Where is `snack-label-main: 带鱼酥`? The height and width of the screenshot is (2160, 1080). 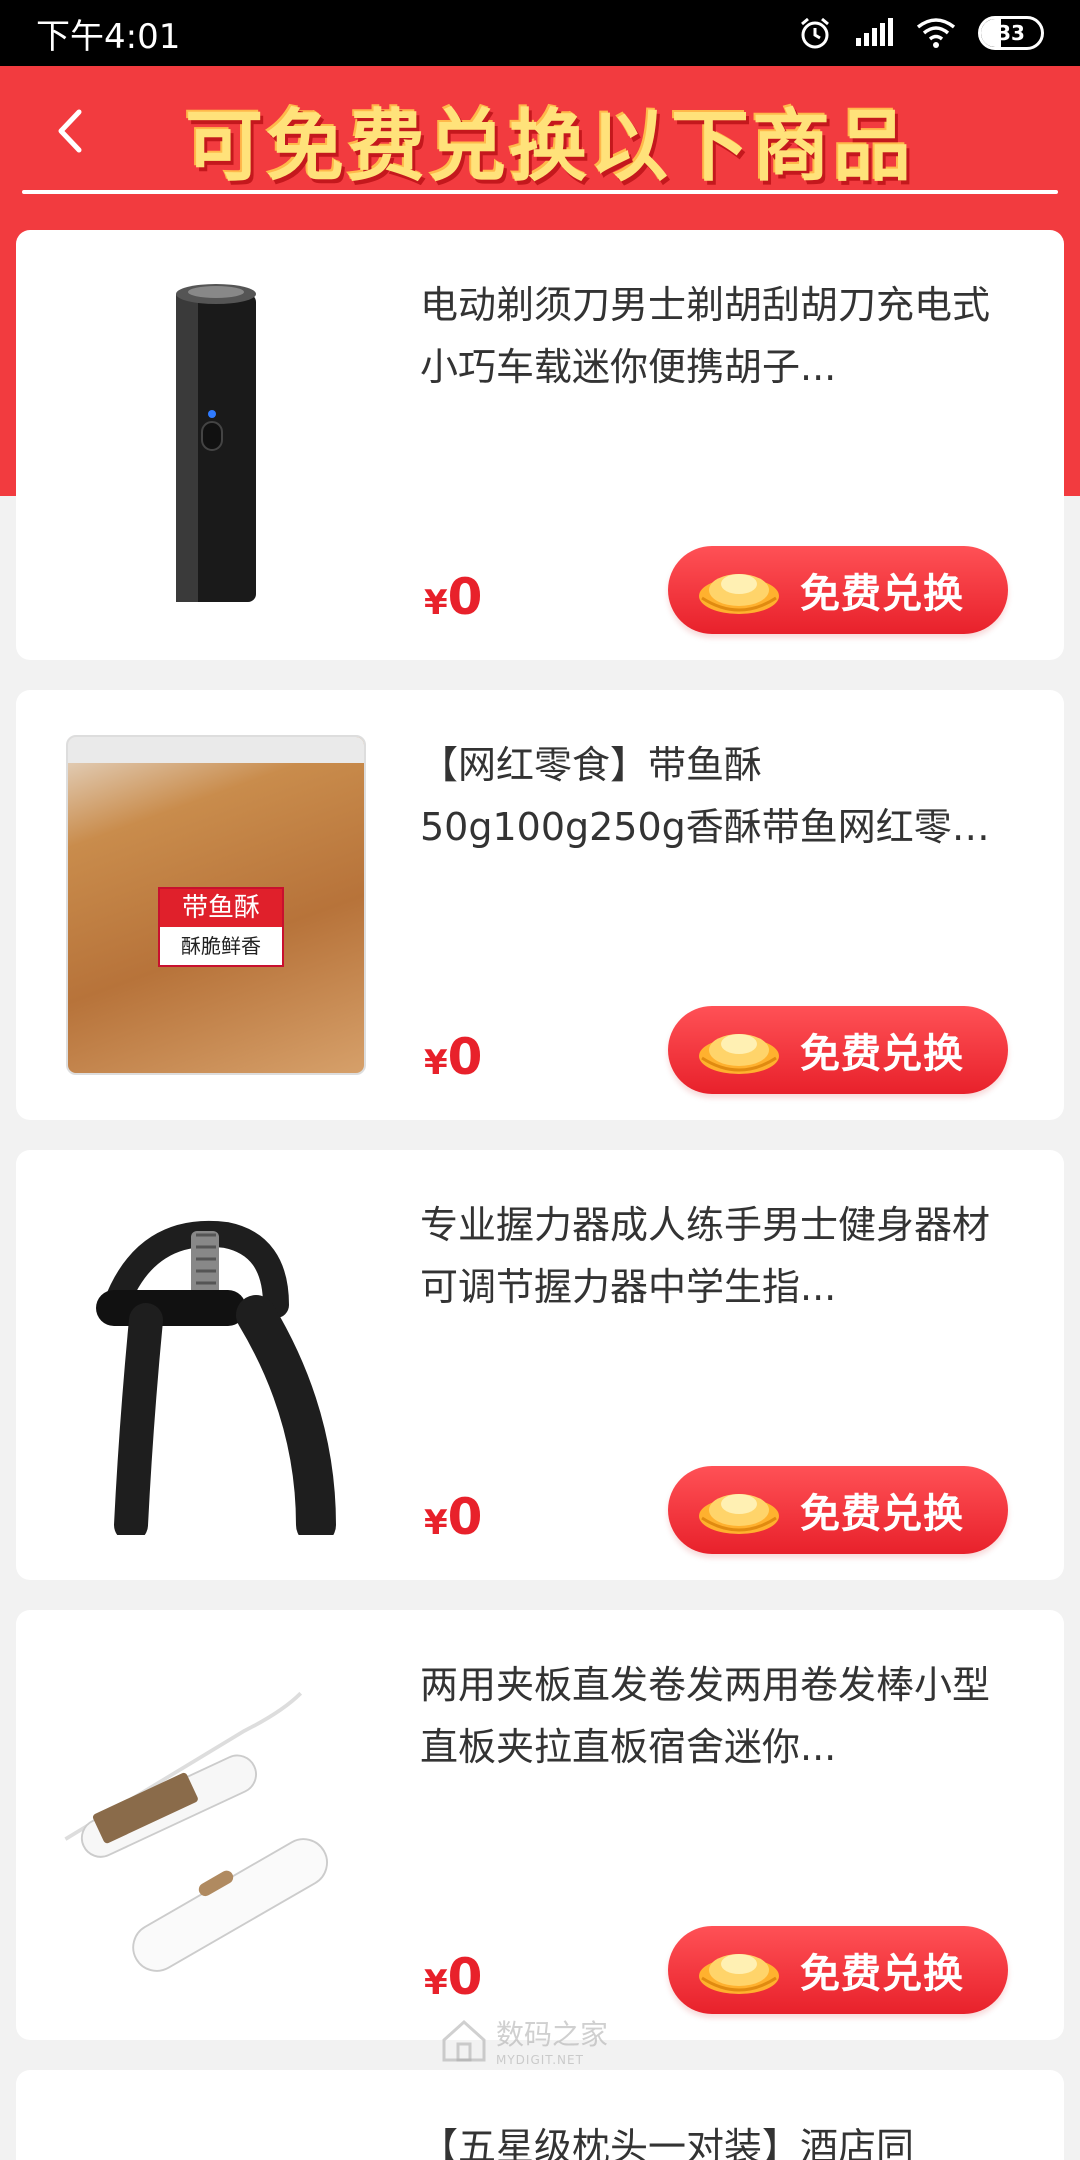
snack-label-main: 带鱼酥 is located at coordinates (221, 908).